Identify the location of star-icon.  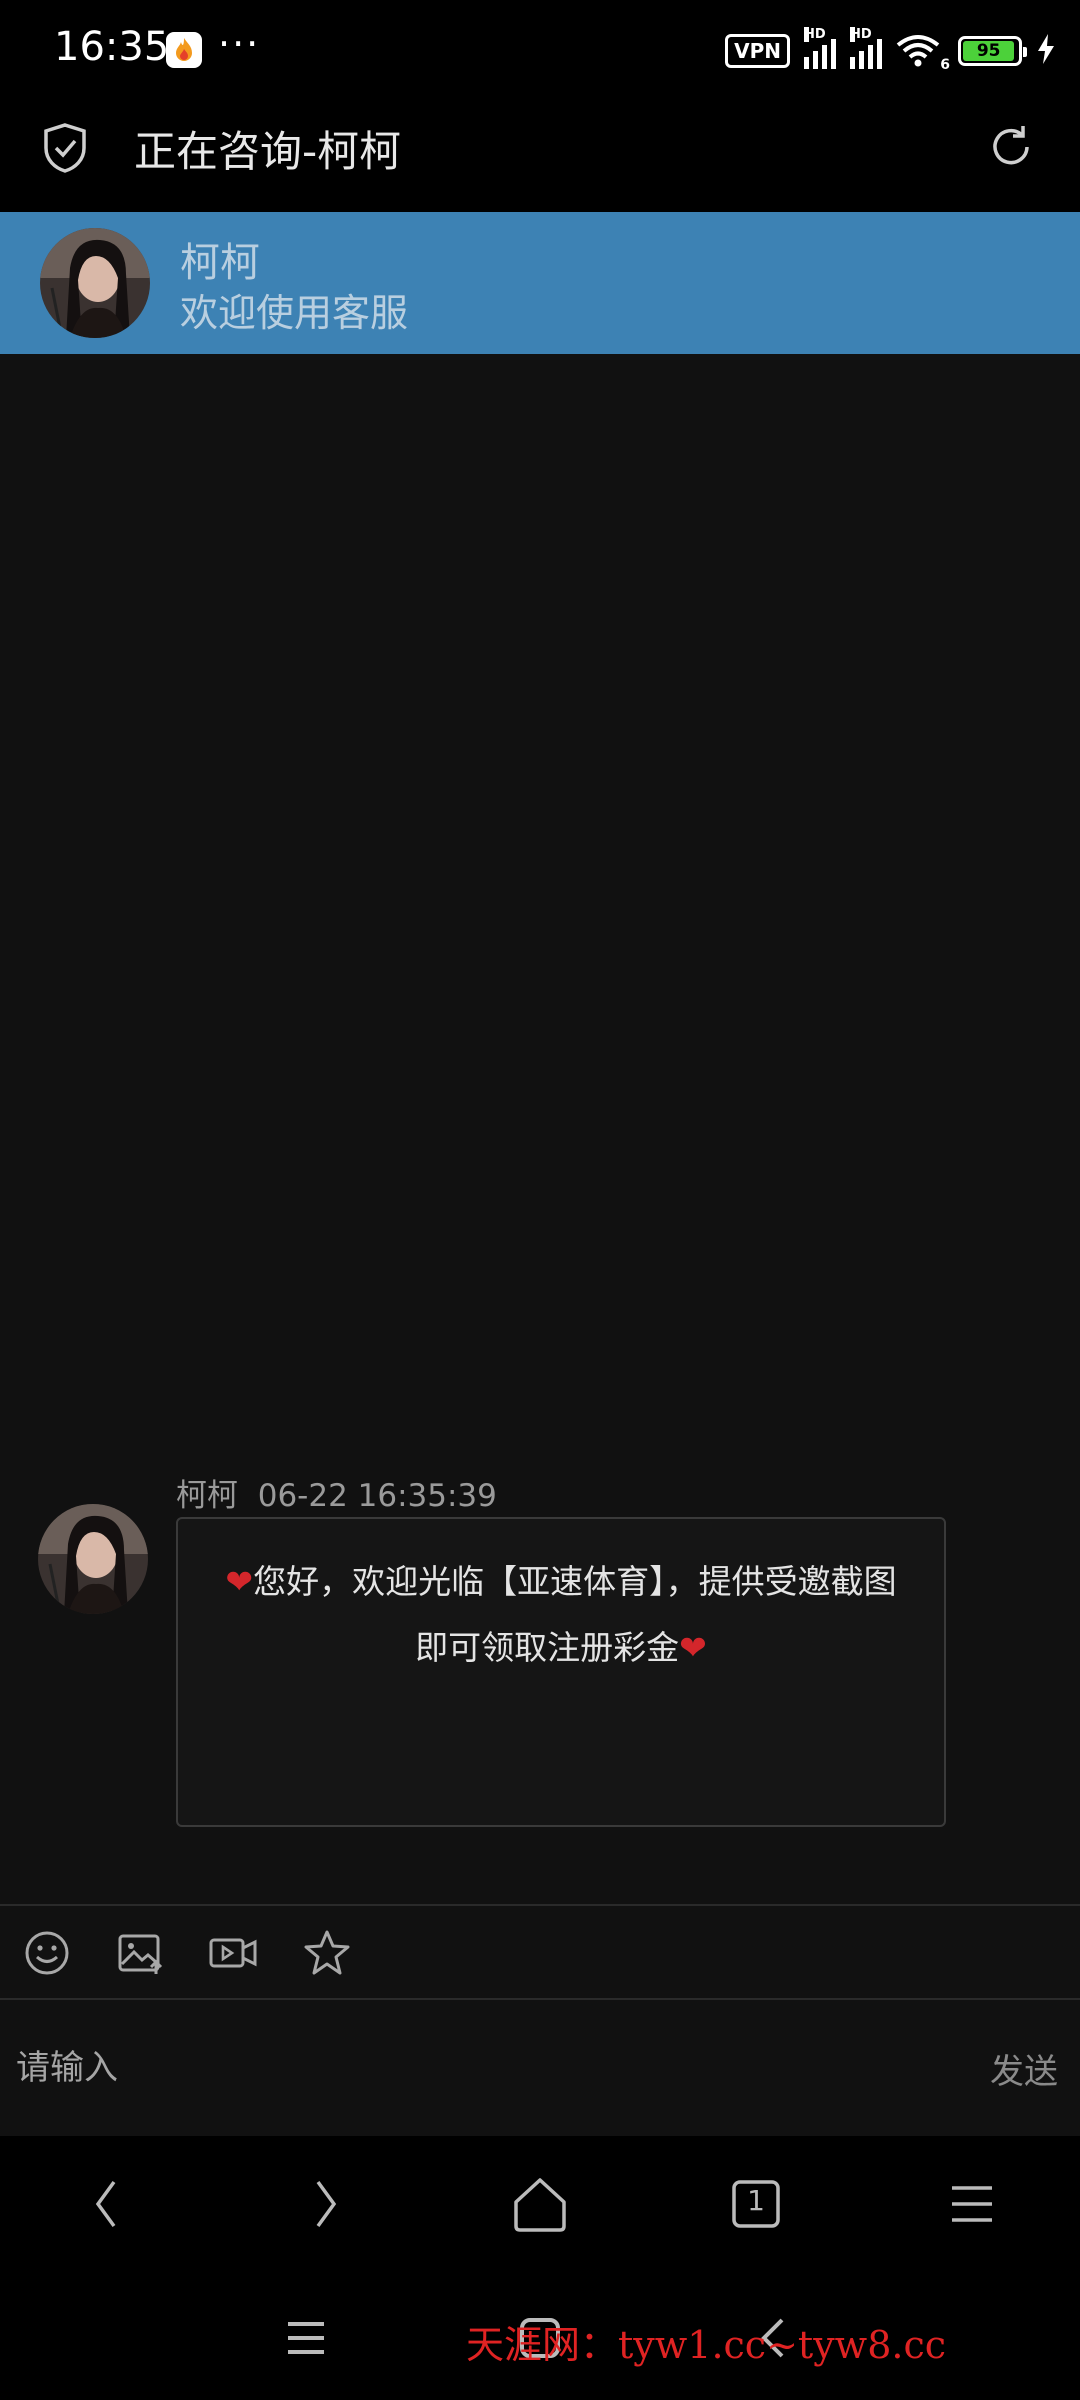
(327, 1953).